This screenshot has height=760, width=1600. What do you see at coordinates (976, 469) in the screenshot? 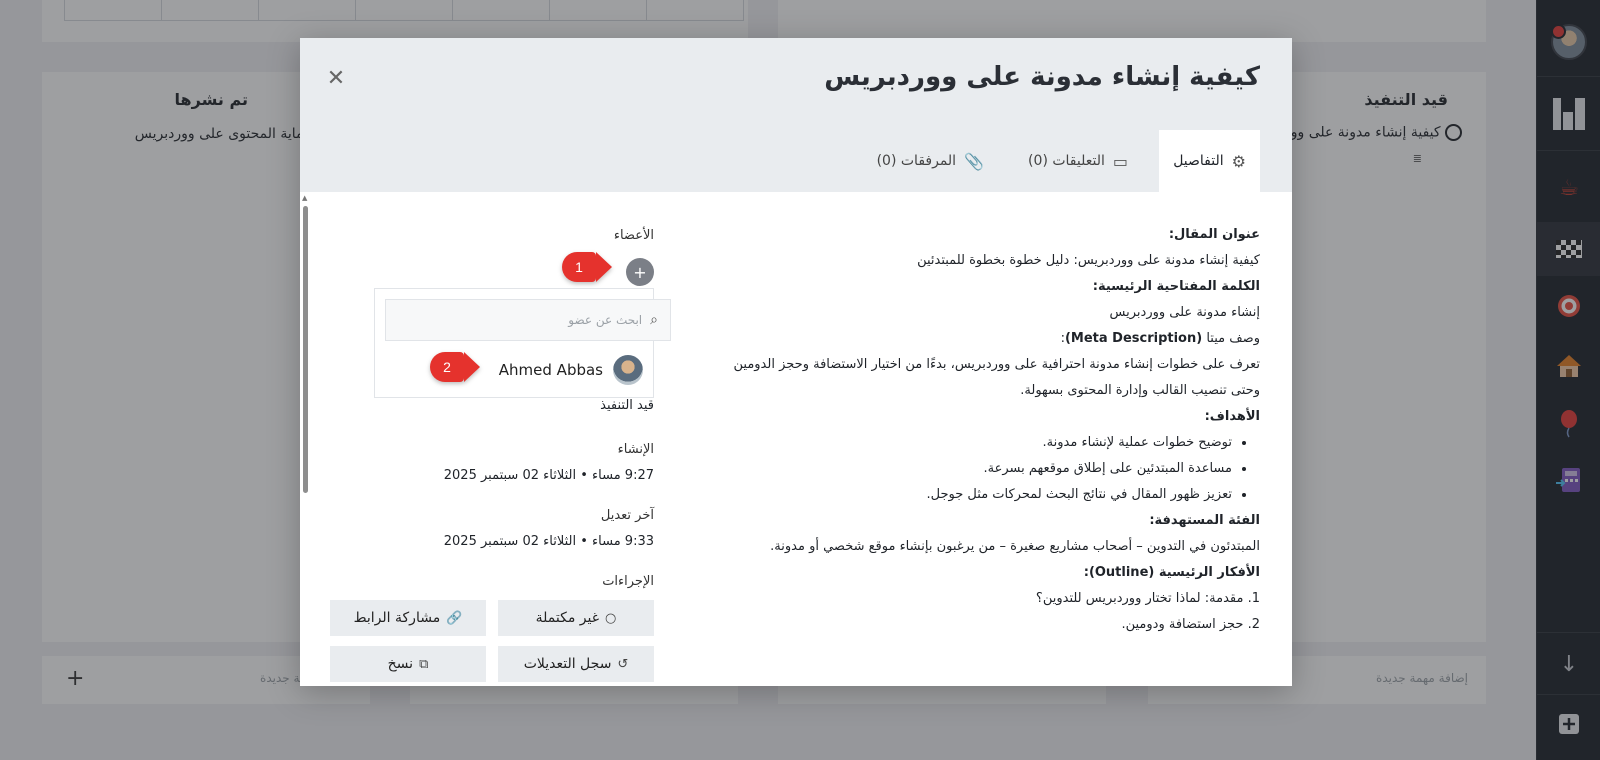
I see `list-item: مساعدة المبتدئين على إطلاق موقعهم بسرعة.` at bounding box center [976, 469].